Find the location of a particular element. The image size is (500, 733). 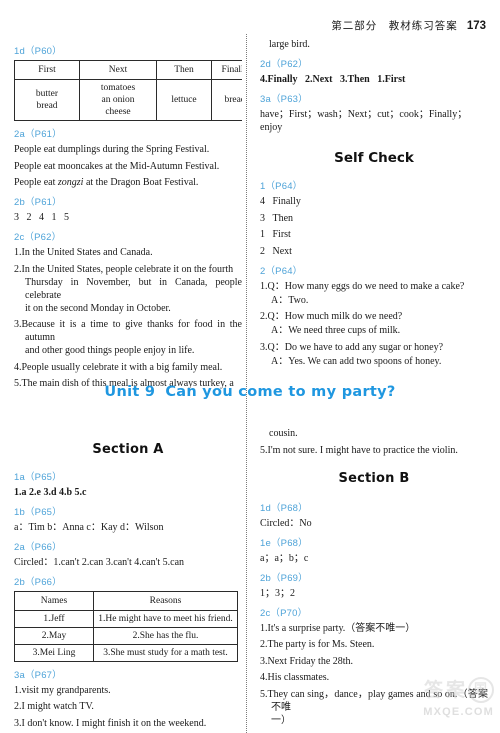

answer-3a-item-1: 1.visit my grandparents. is located at coordinates (62, 690).